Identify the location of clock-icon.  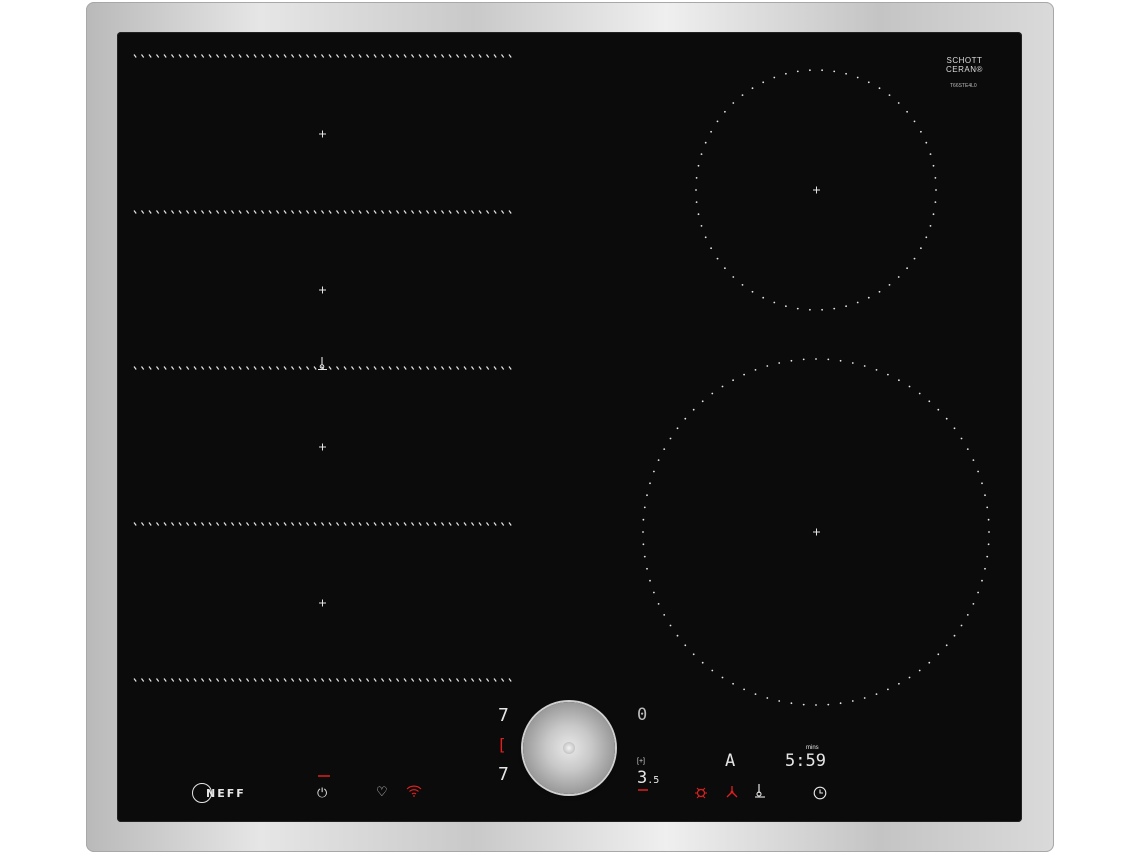
(820, 794).